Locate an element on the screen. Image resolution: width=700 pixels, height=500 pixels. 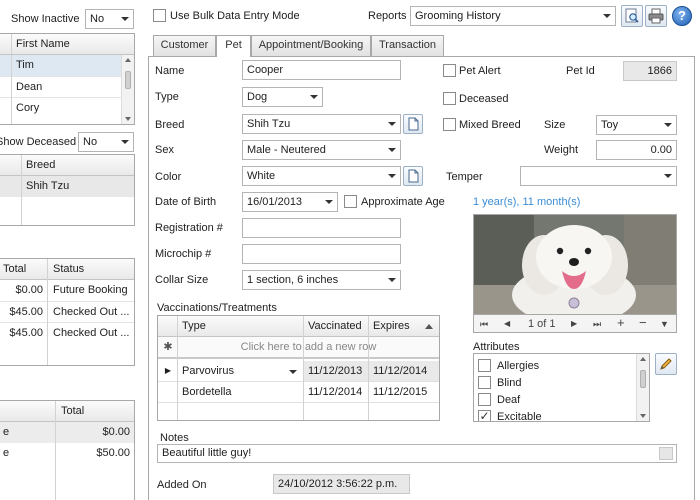
added-on-field: 24/10/2012 3:56:22 p.m. is located at coordinates (341, 484).